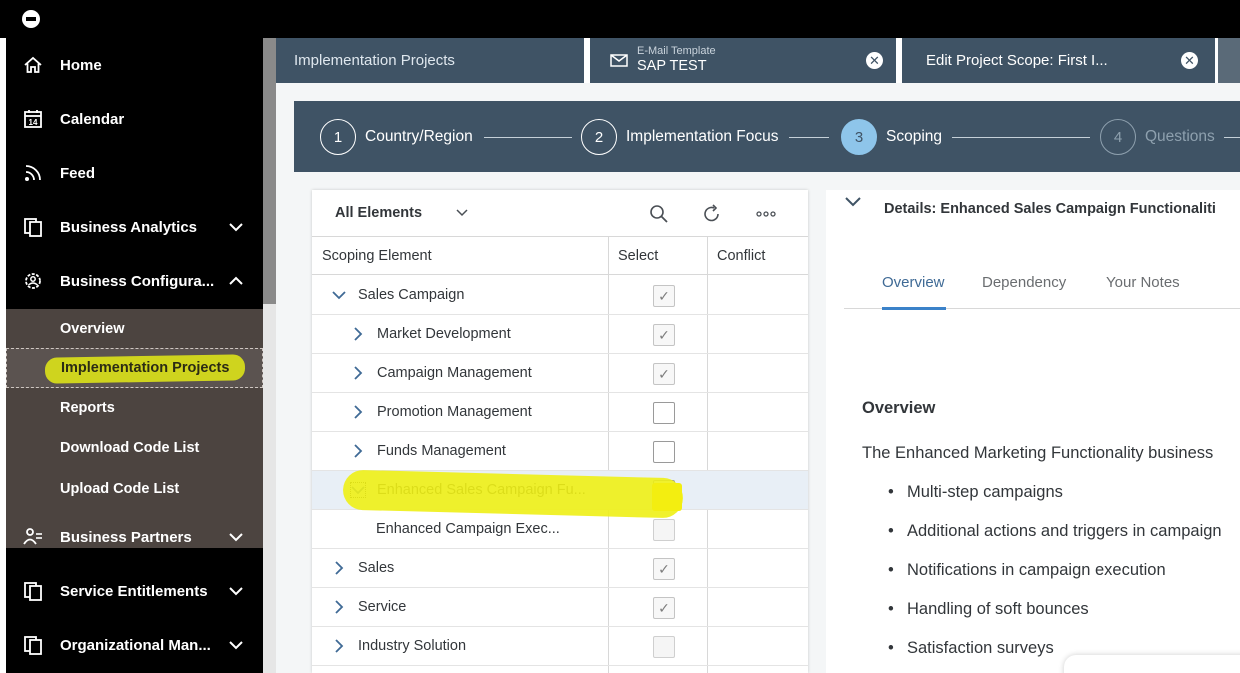 Image resolution: width=1240 pixels, height=673 pixels. I want to click on sidebar-subitem-reports: Reports, so click(134, 408).